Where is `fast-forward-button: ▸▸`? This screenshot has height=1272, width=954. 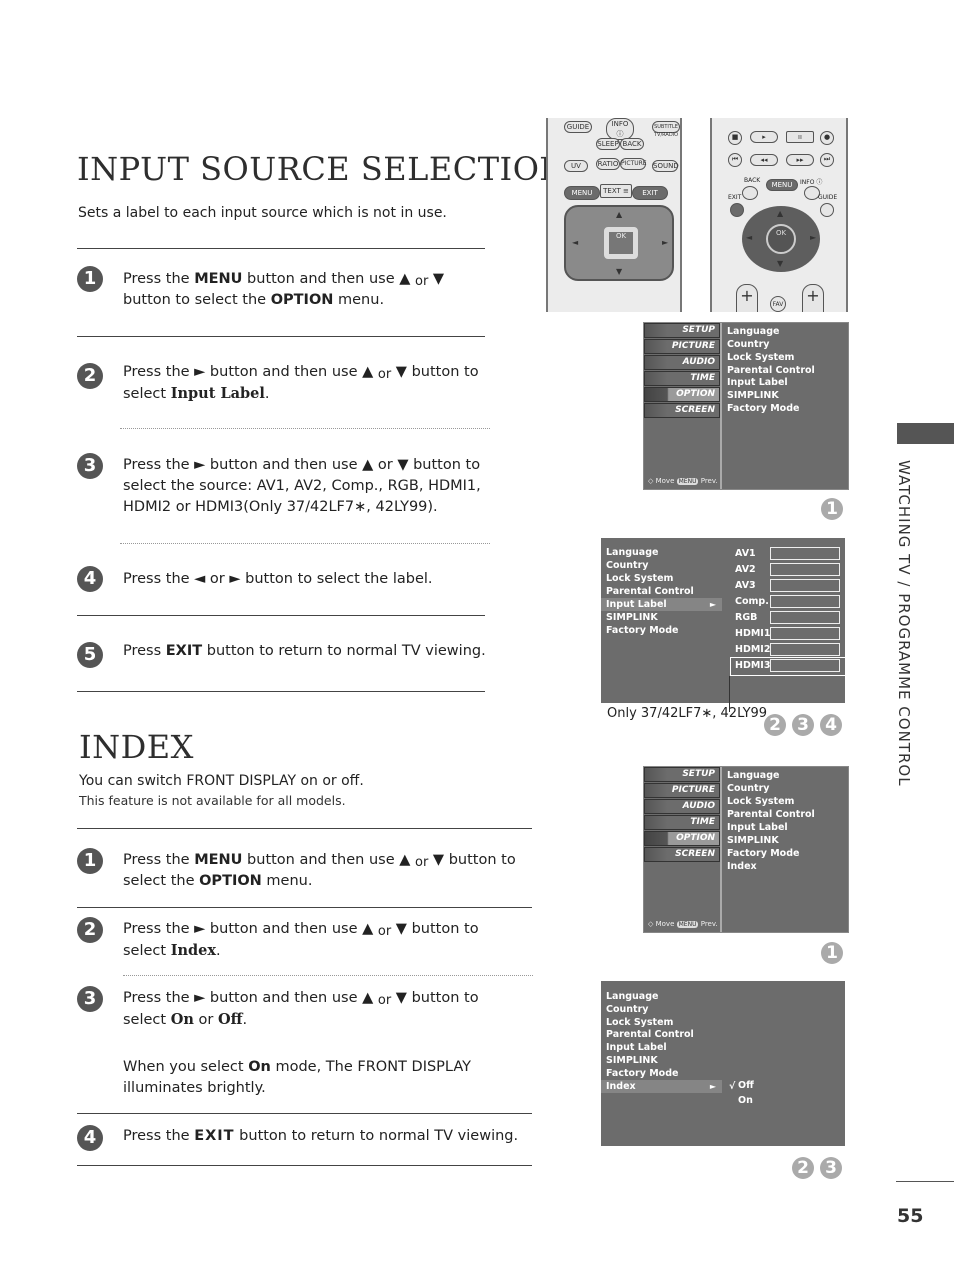 fast-forward-button: ▸▸ is located at coordinates (800, 160).